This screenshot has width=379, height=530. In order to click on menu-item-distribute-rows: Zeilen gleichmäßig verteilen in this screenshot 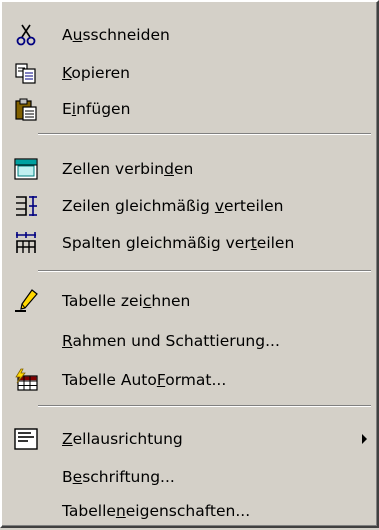, I will do `click(189, 206)`.